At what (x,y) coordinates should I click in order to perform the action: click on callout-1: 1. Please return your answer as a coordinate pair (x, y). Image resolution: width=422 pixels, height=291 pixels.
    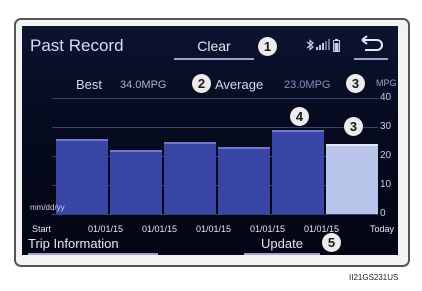
    Looking at the image, I should click on (267, 46).